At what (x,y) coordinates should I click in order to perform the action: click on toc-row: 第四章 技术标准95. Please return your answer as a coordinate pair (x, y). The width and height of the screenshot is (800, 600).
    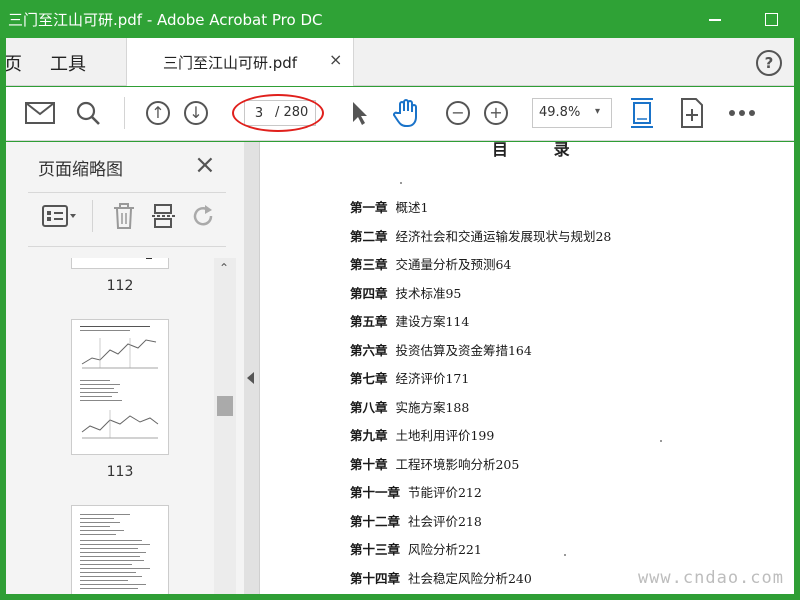
    Looking at the image, I should click on (531, 293).